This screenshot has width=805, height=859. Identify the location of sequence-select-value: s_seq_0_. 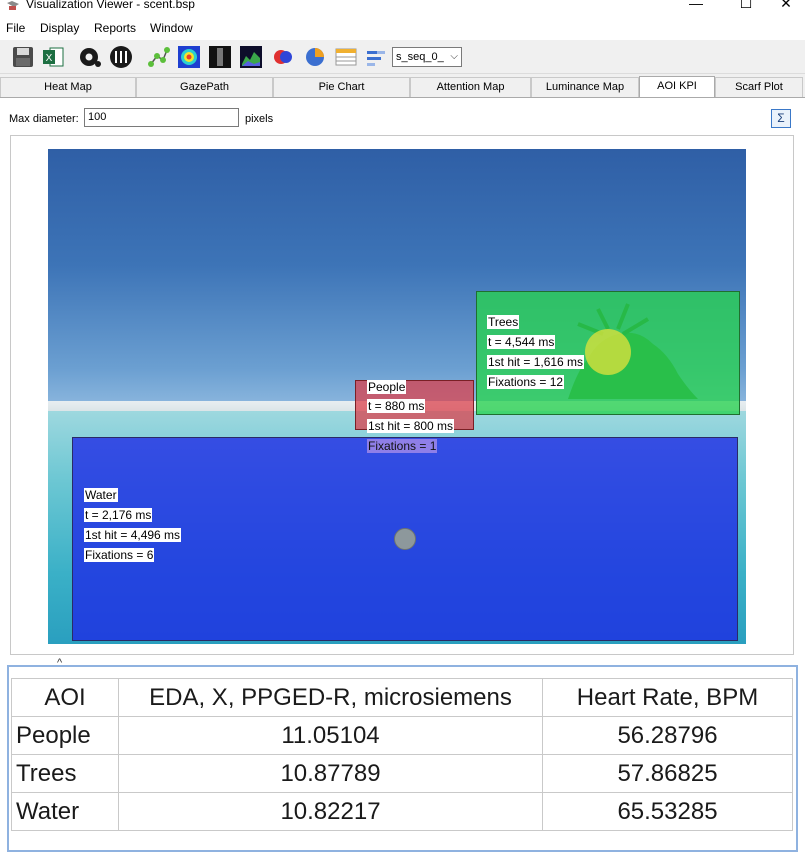
(420, 57).